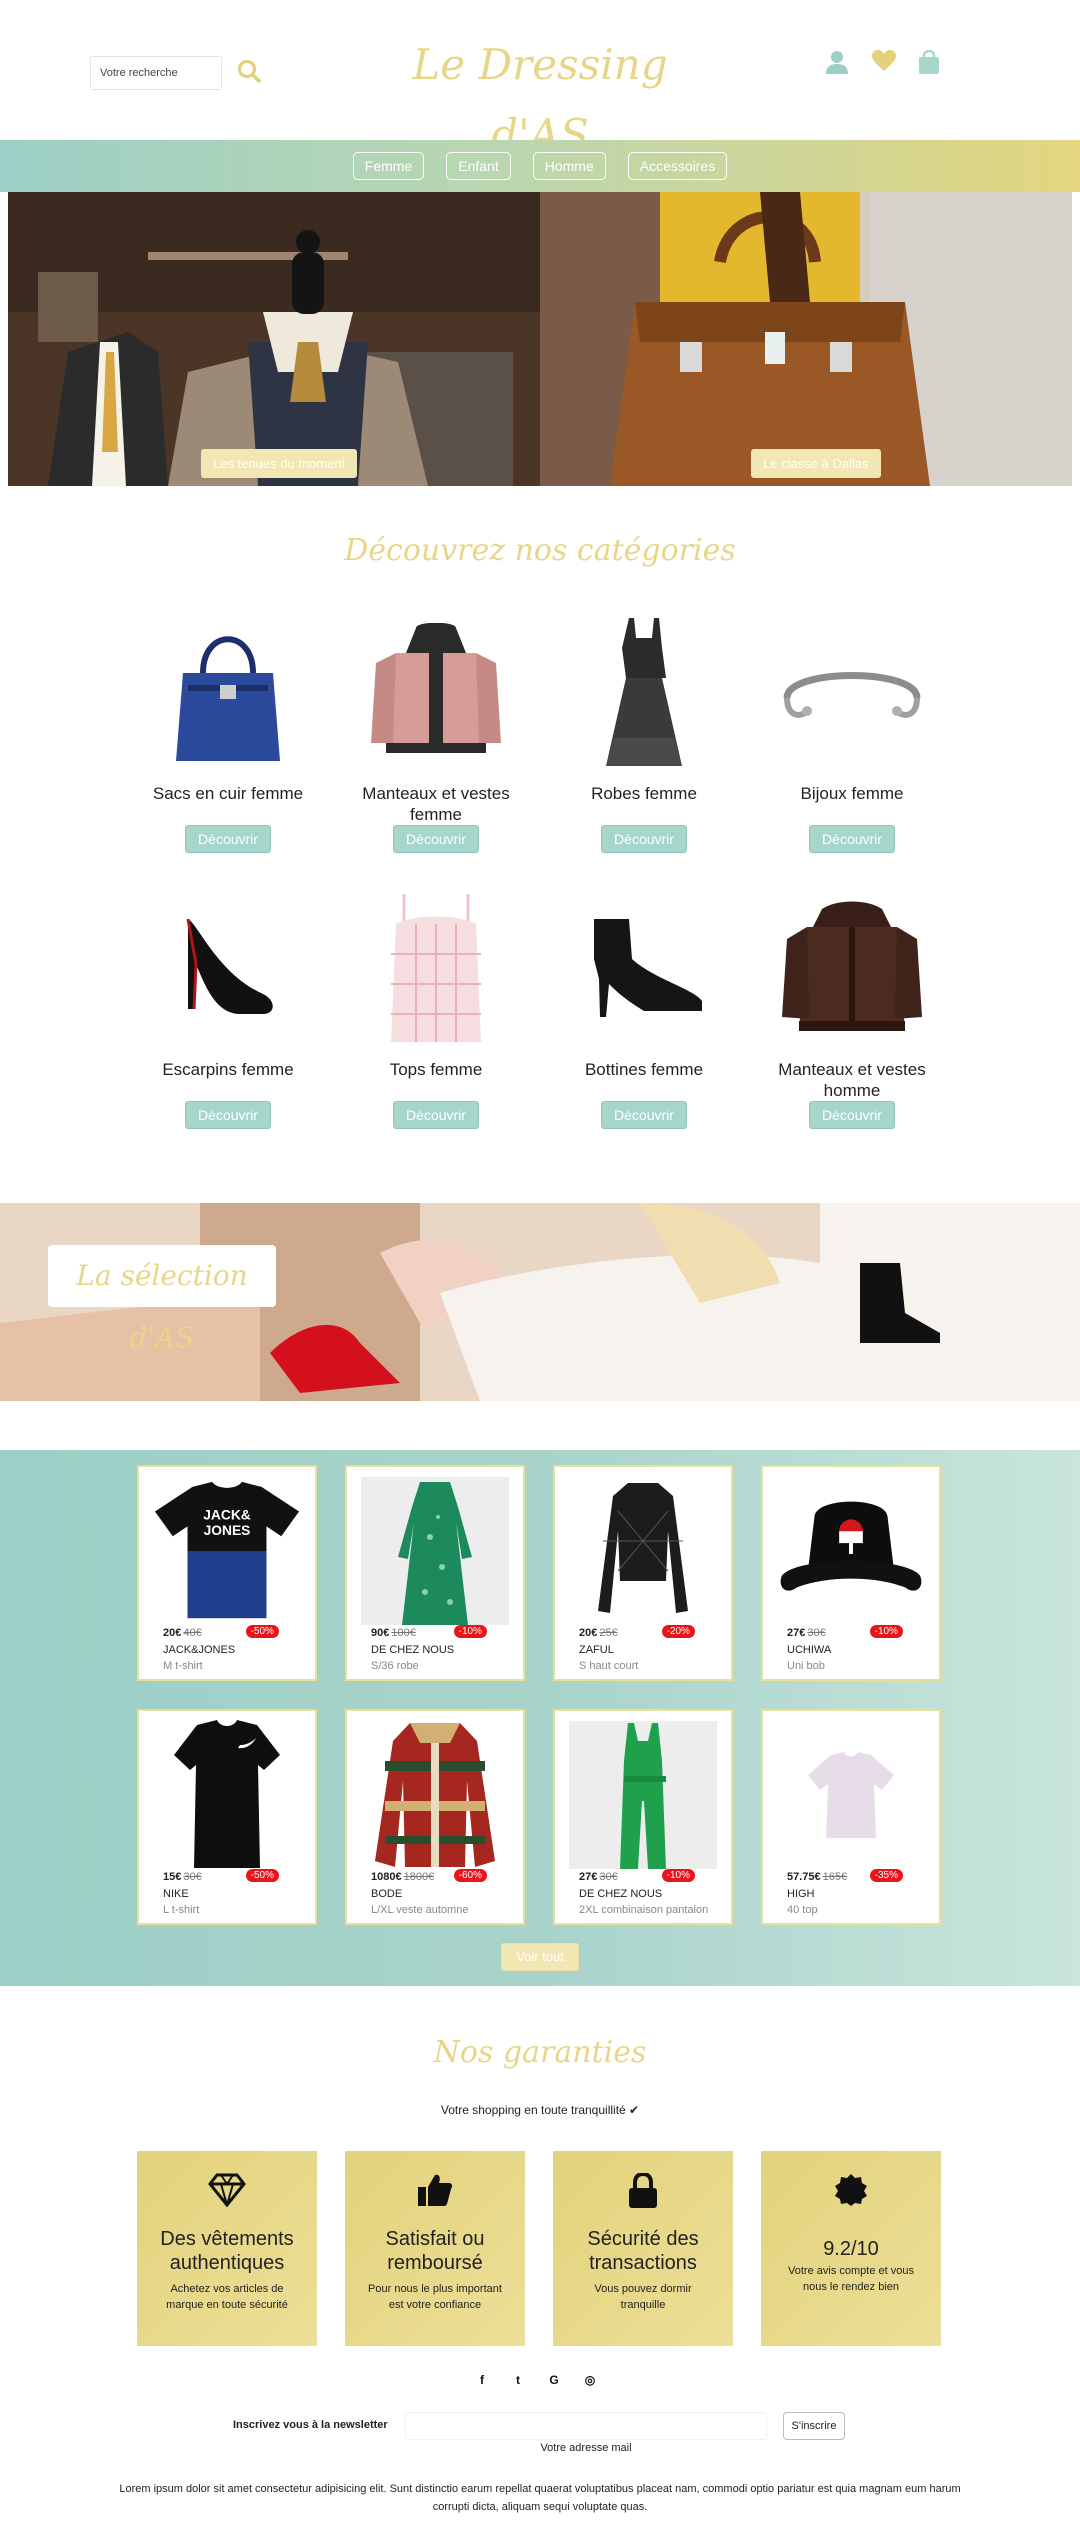 Image resolution: width=1080 pixels, height=2545 pixels. Describe the element at coordinates (436, 968) in the screenshot. I see `top-icon` at that location.